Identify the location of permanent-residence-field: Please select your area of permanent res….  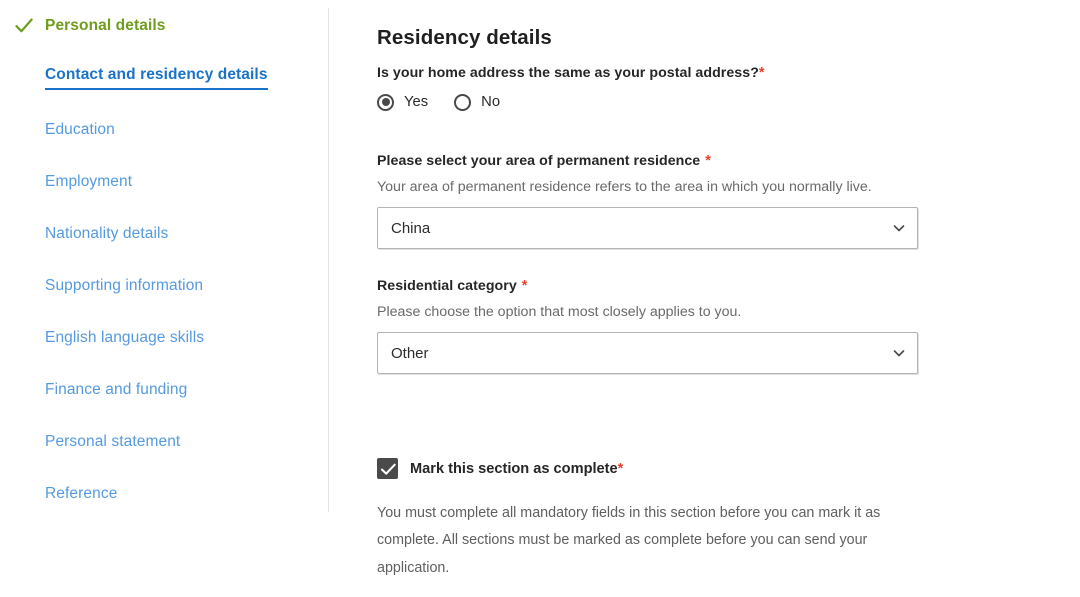
(697, 201).